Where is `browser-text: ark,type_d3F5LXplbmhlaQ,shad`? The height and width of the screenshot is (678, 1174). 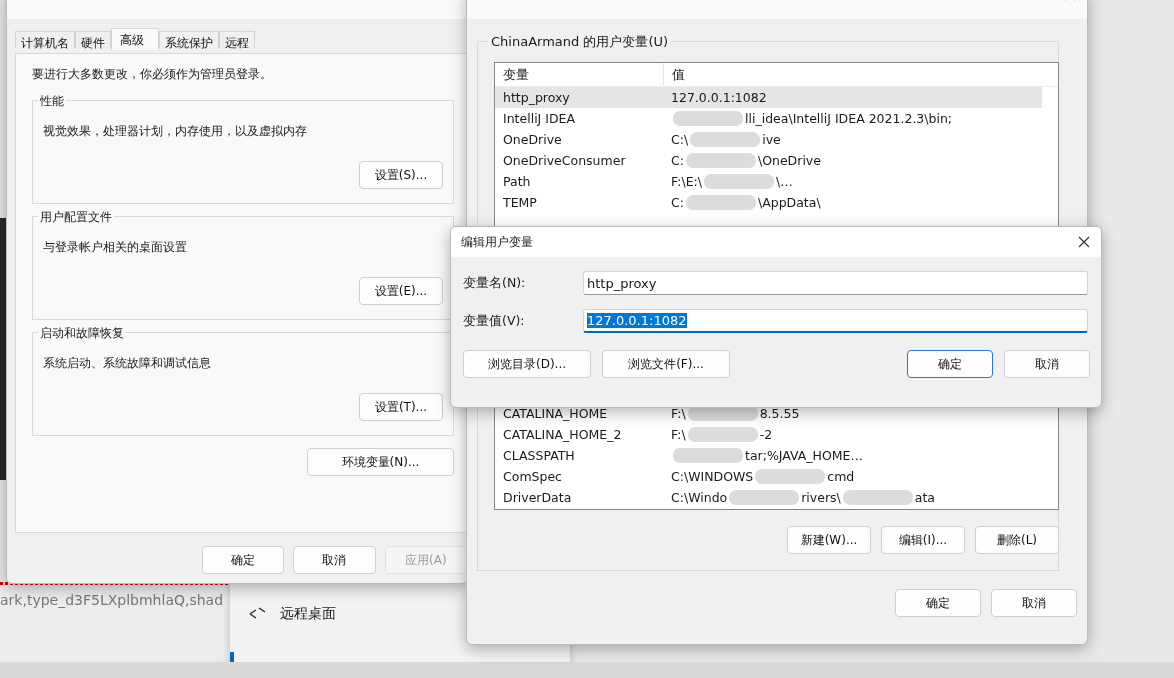 browser-text: ark,type_d3F5LXplbmhlaQ,shad is located at coordinates (112, 600).